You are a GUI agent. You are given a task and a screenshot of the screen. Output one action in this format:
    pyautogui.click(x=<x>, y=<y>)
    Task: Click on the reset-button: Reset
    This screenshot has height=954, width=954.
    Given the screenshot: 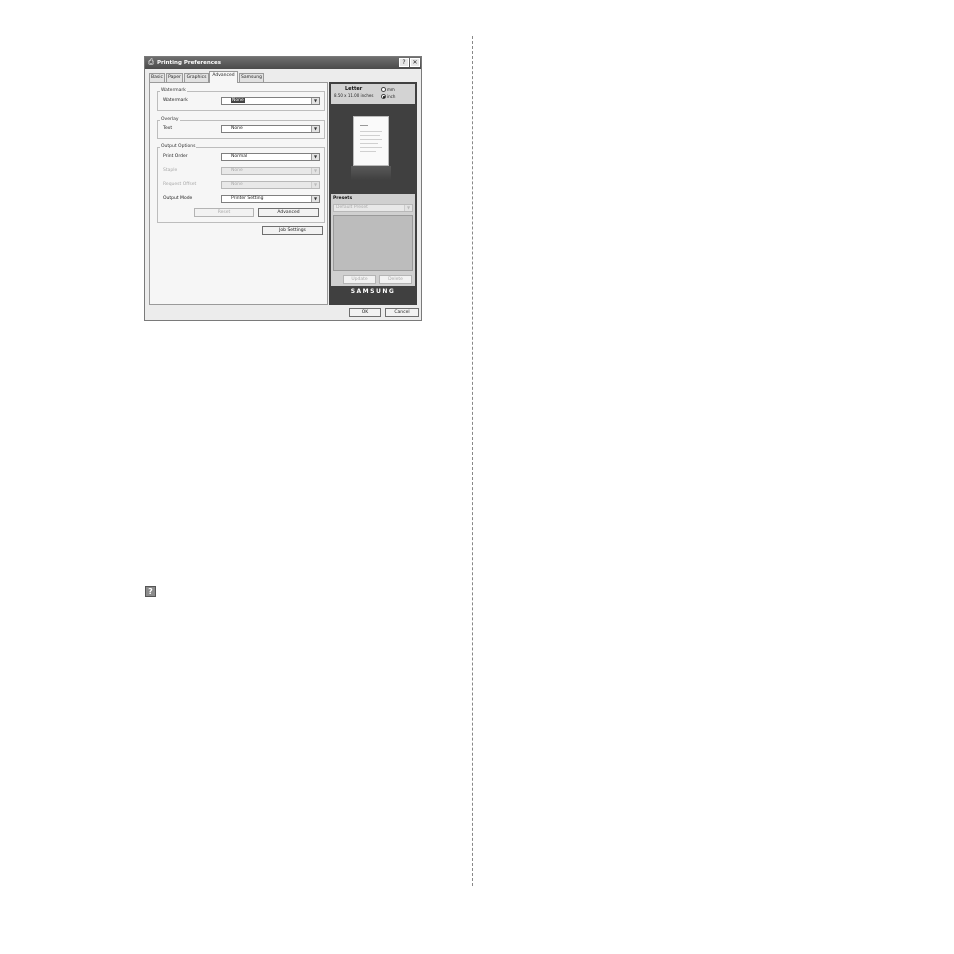 What is the action you would take?
    pyautogui.click(x=224, y=212)
    